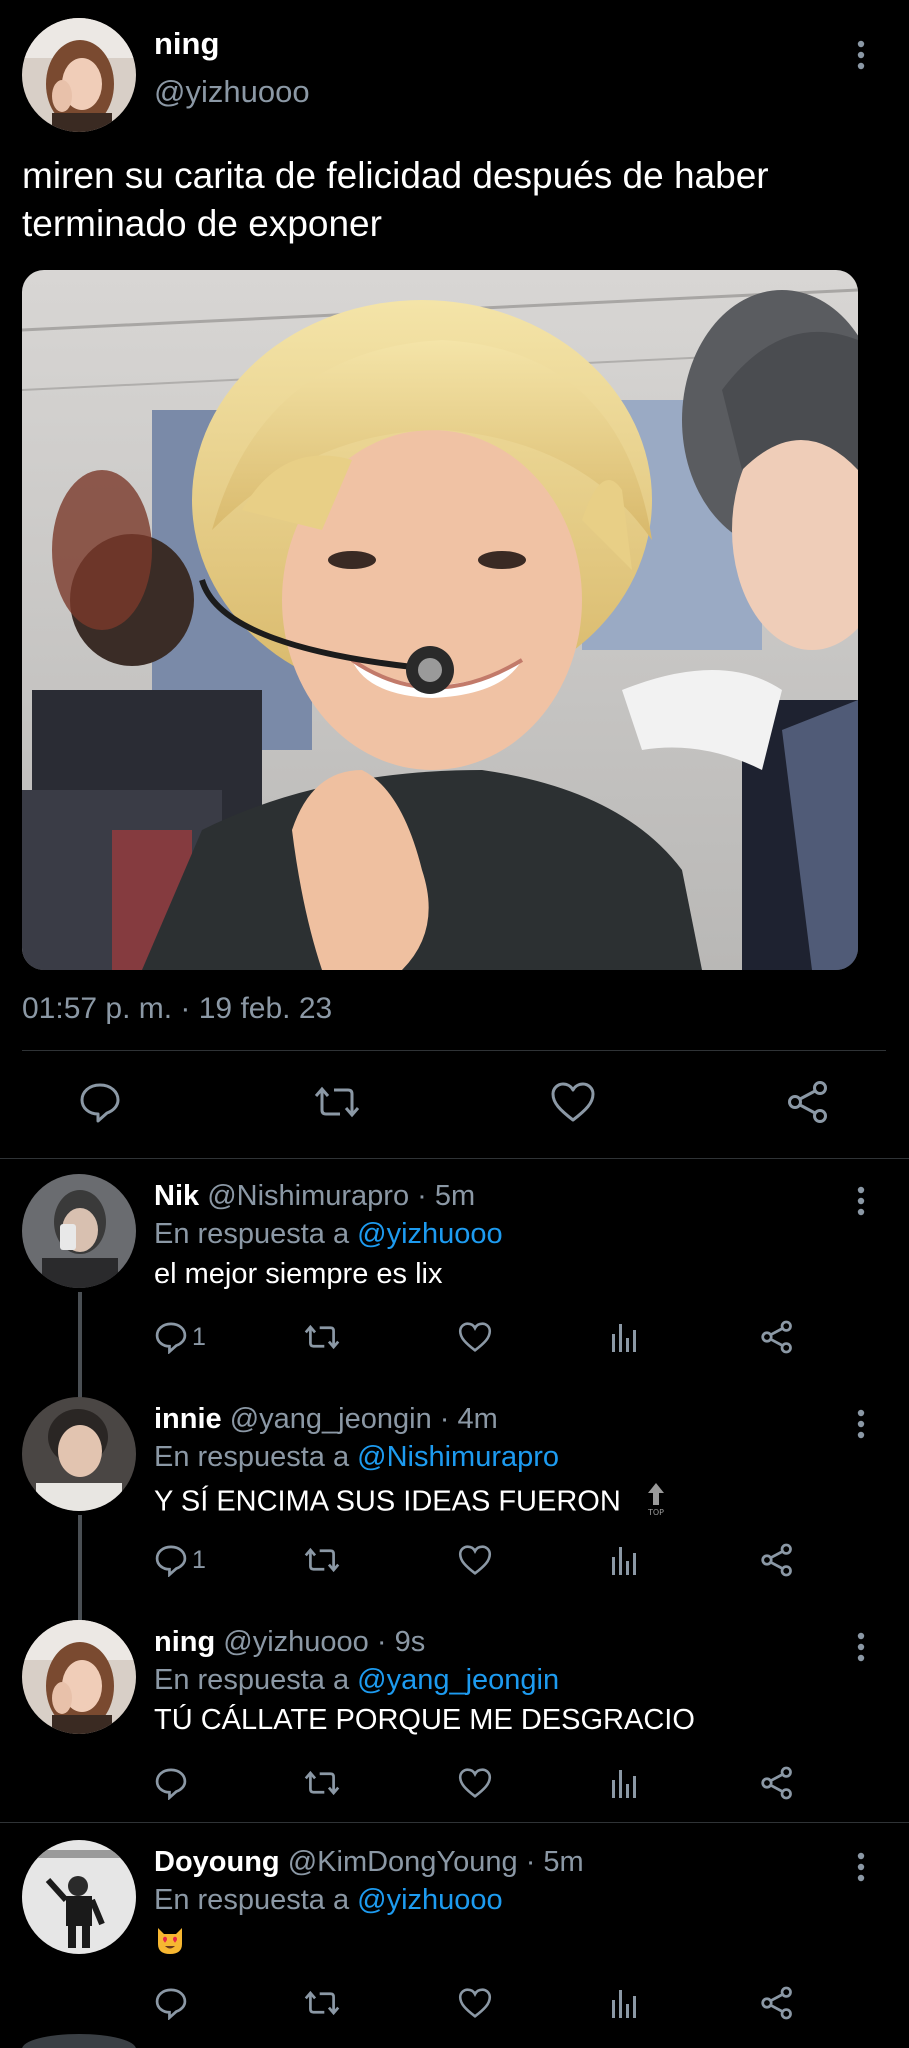 This screenshot has height=2048, width=909. Describe the element at coordinates (308, 1196) in the screenshot. I see `reply-author-handle: @Nishimurapro` at that location.